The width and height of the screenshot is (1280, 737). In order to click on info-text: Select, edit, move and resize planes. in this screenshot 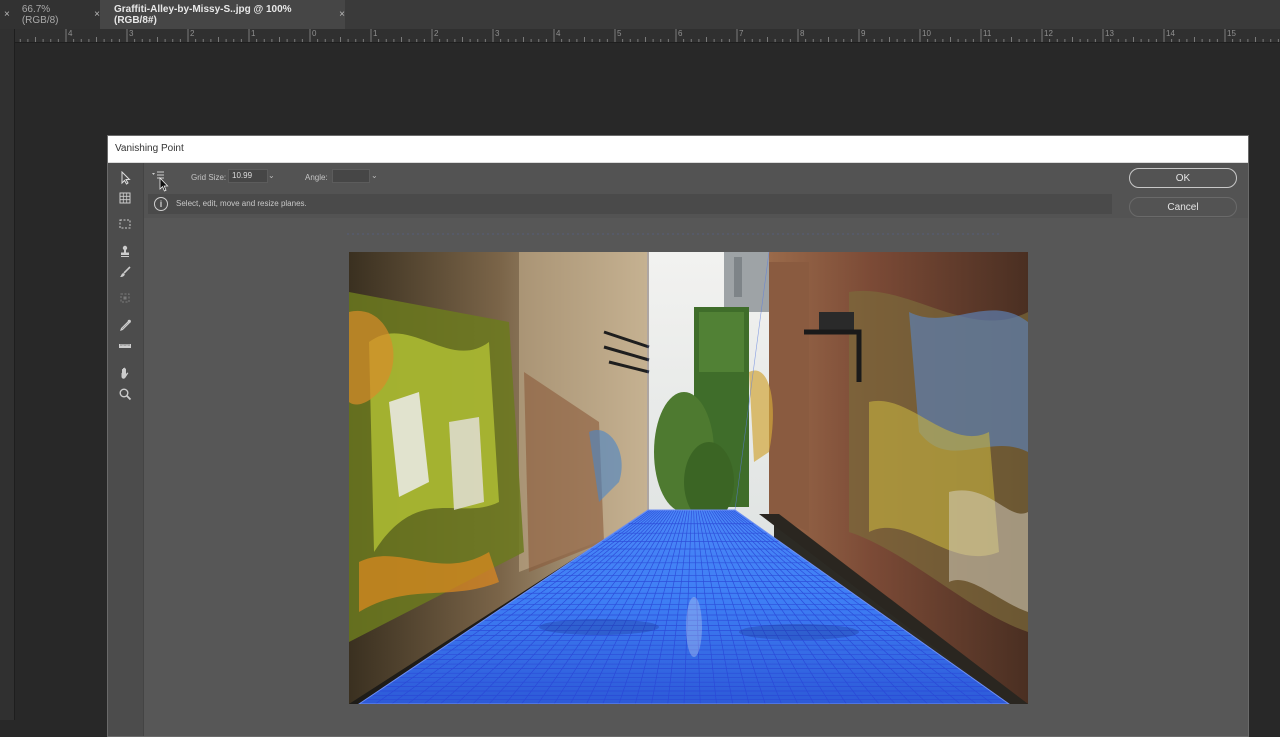, I will do `click(241, 203)`.